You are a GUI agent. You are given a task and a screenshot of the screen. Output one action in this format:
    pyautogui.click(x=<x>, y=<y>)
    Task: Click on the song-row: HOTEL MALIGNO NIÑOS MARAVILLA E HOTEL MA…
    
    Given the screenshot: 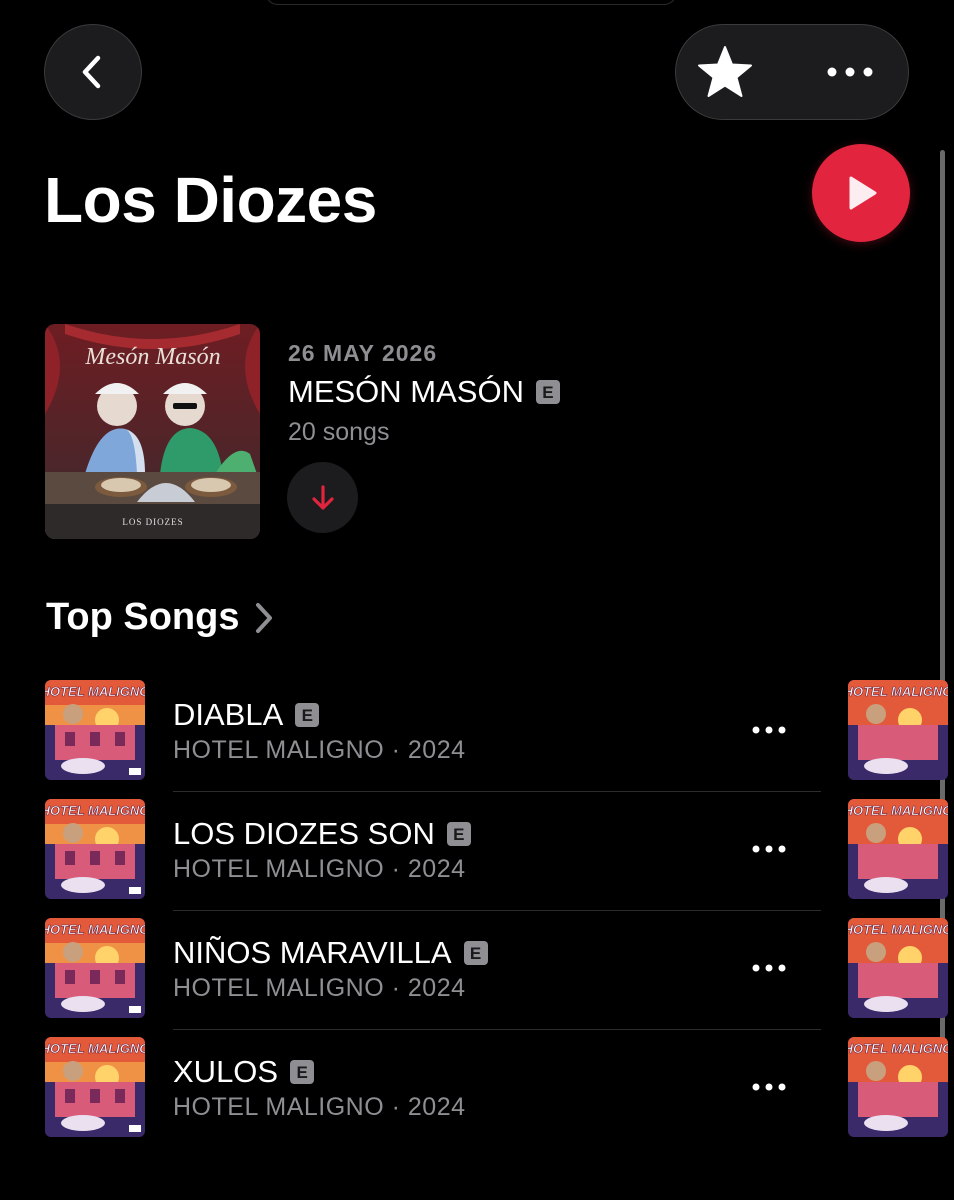 What is the action you would take?
    pyautogui.click(x=477, y=977)
    